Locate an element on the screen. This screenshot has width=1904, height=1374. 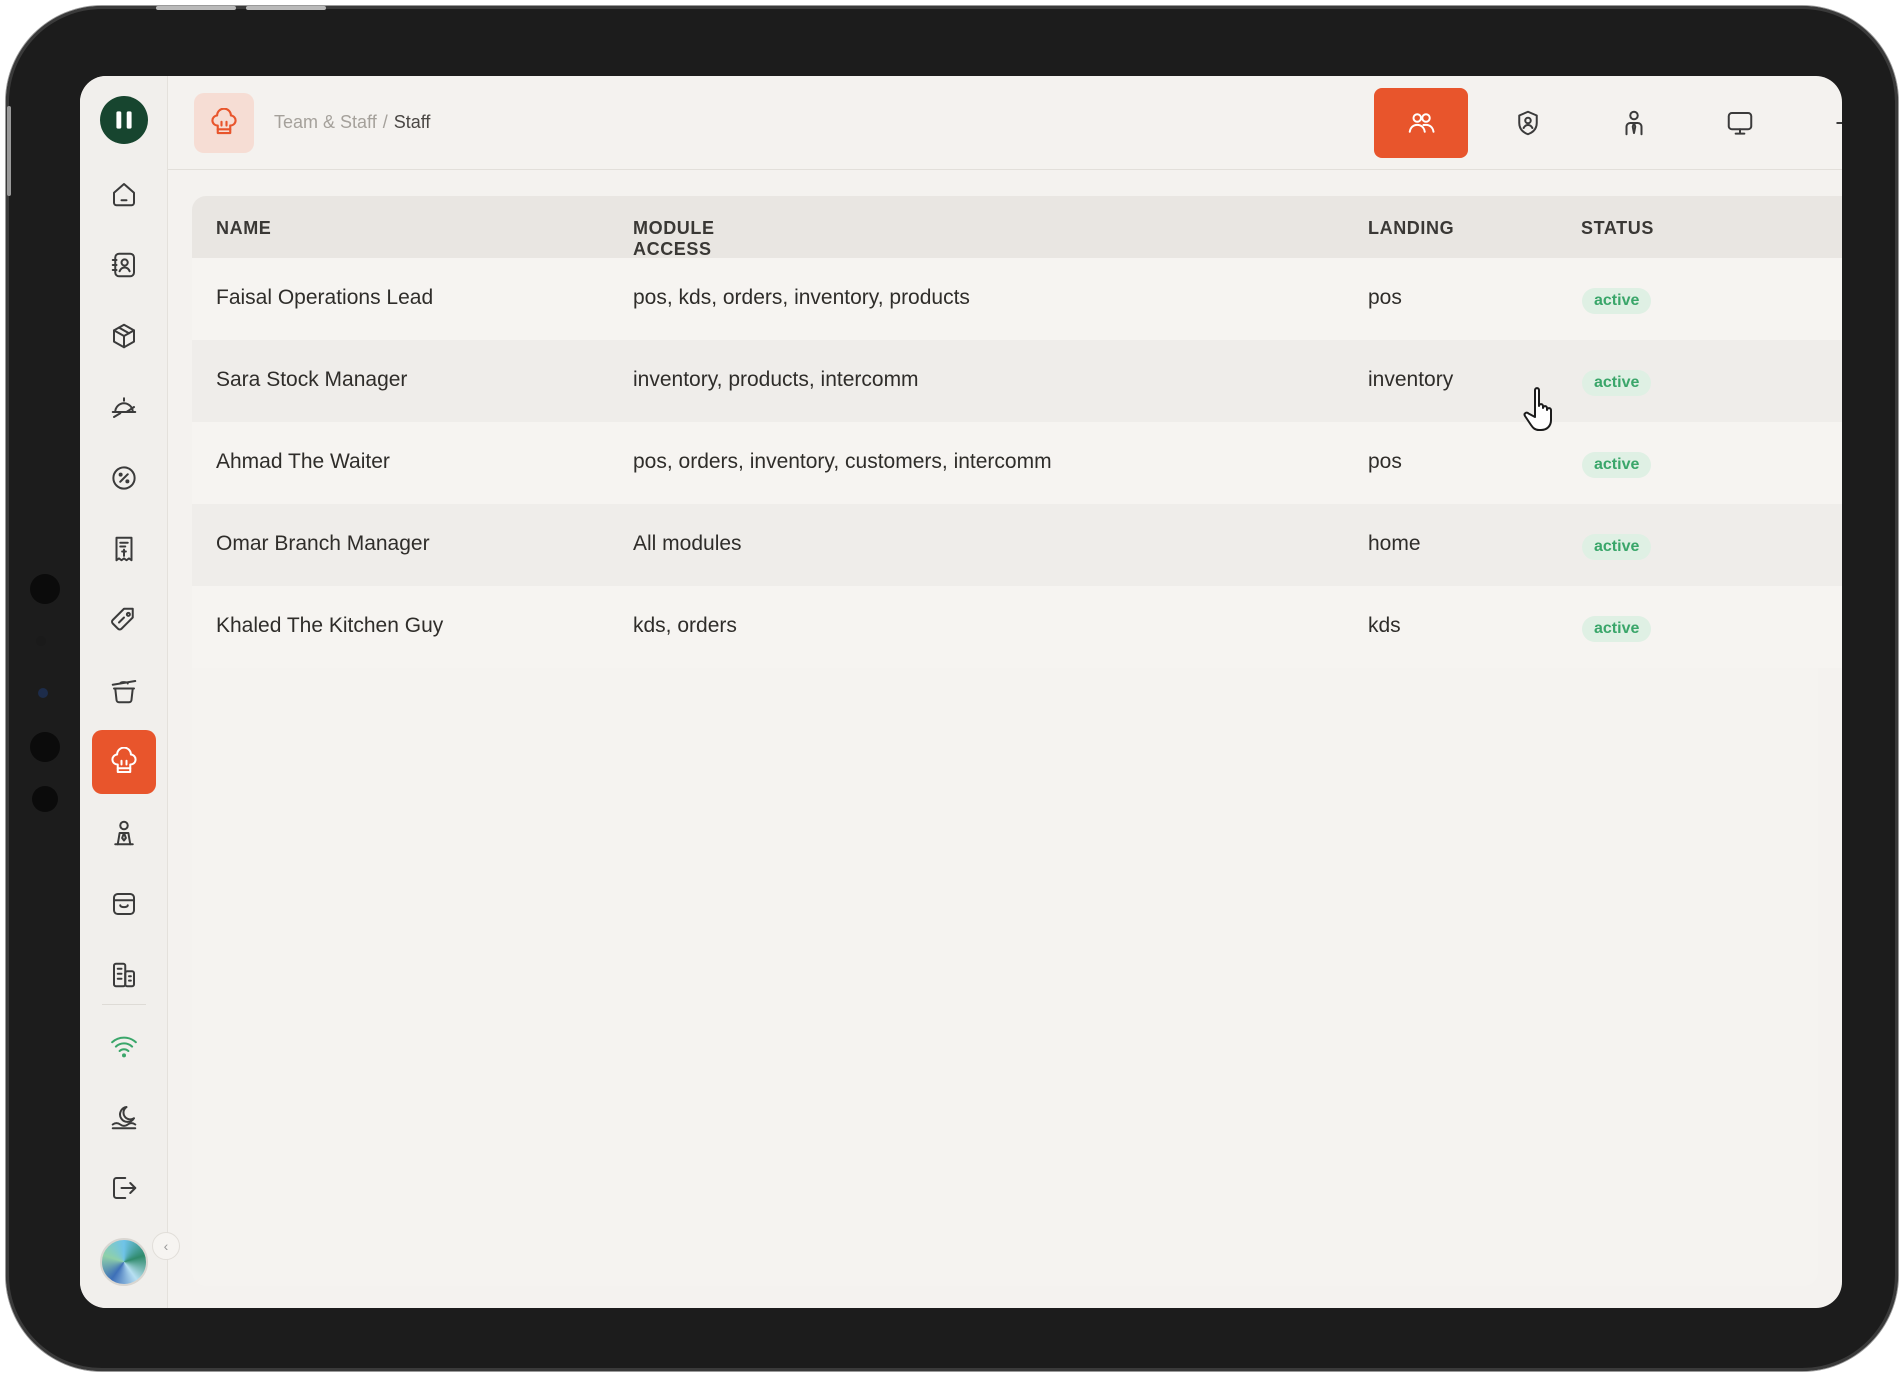
user-tie-icon is located at coordinates (1634, 123).